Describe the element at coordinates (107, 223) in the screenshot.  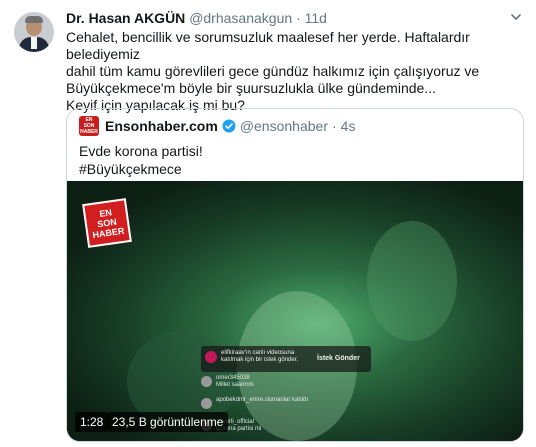
I see `ensonhaber-watermark-logo: EN SON HABER` at that location.